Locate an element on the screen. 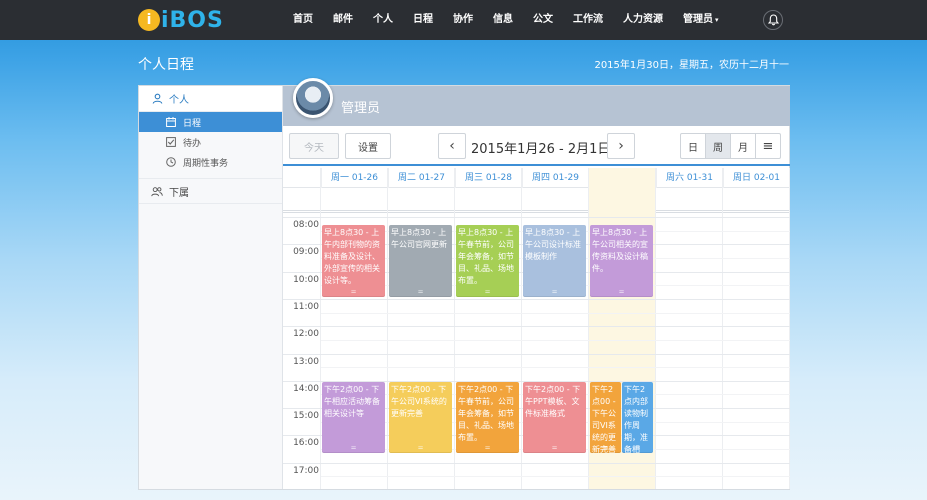  chevron-down-icon: ▾ is located at coordinates (717, 20).